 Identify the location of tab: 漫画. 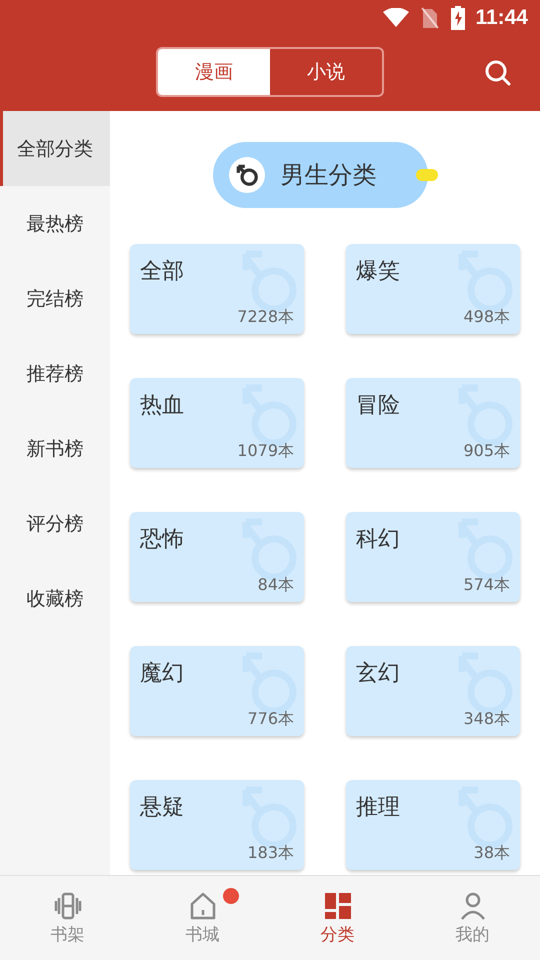
(214, 71).